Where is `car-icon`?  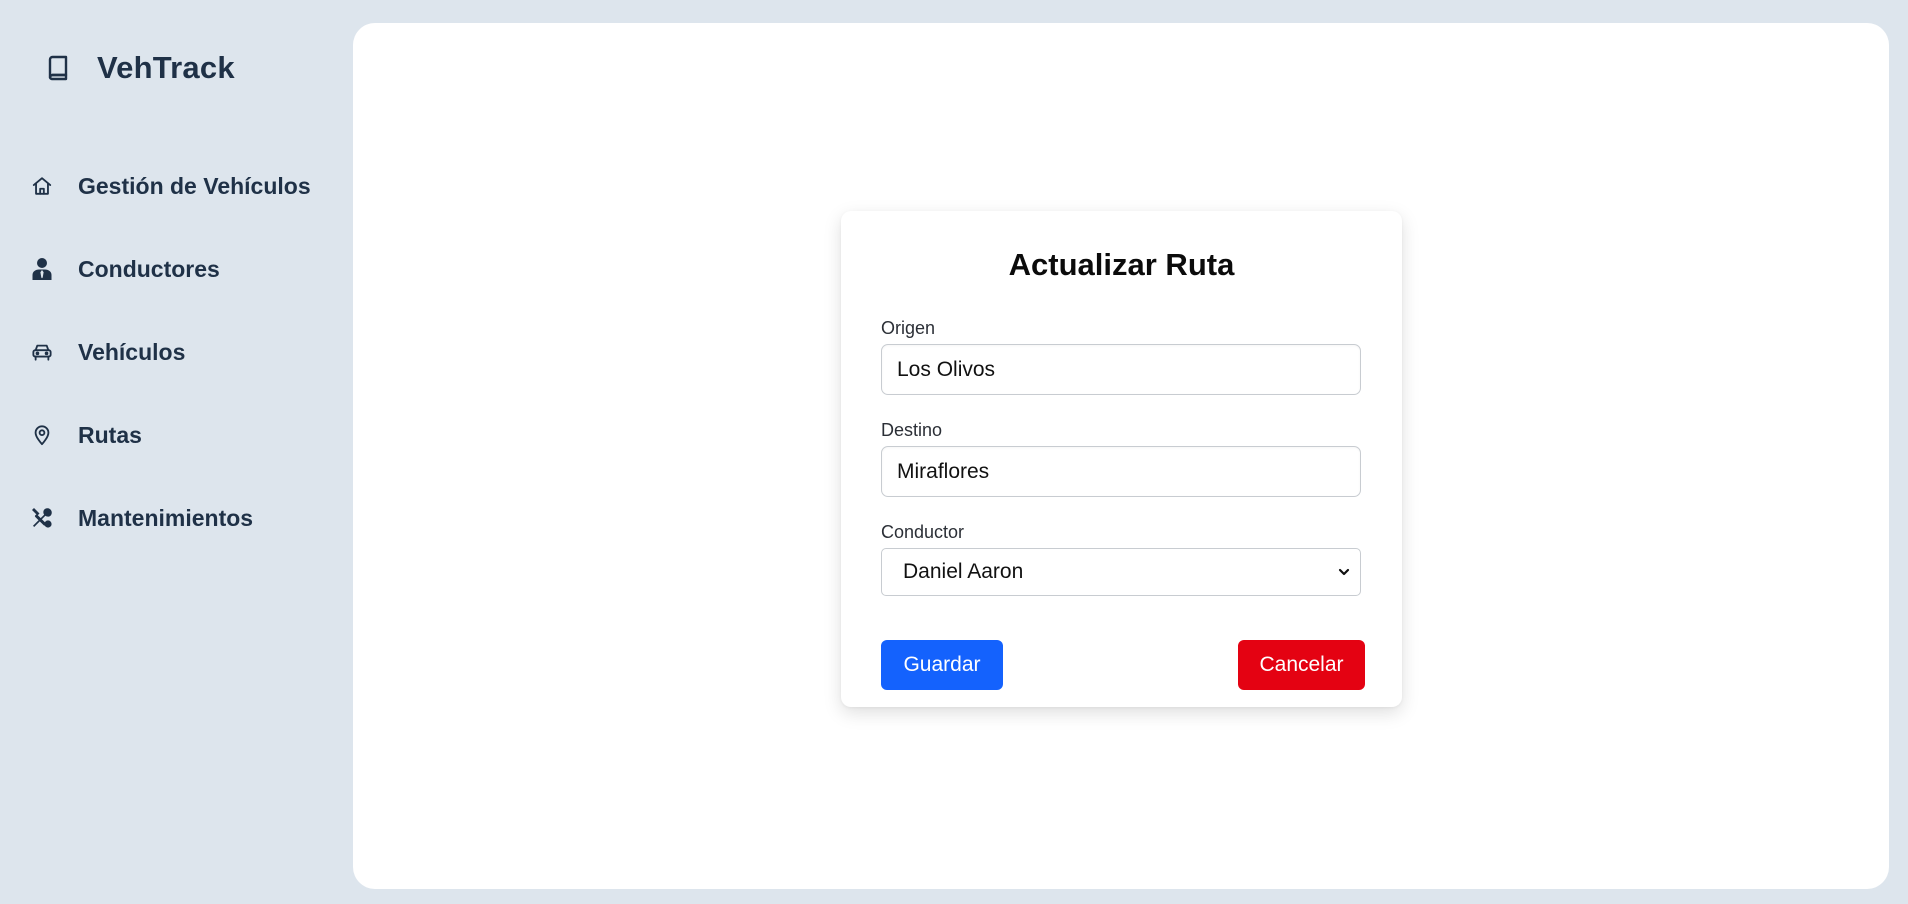 car-icon is located at coordinates (42, 352).